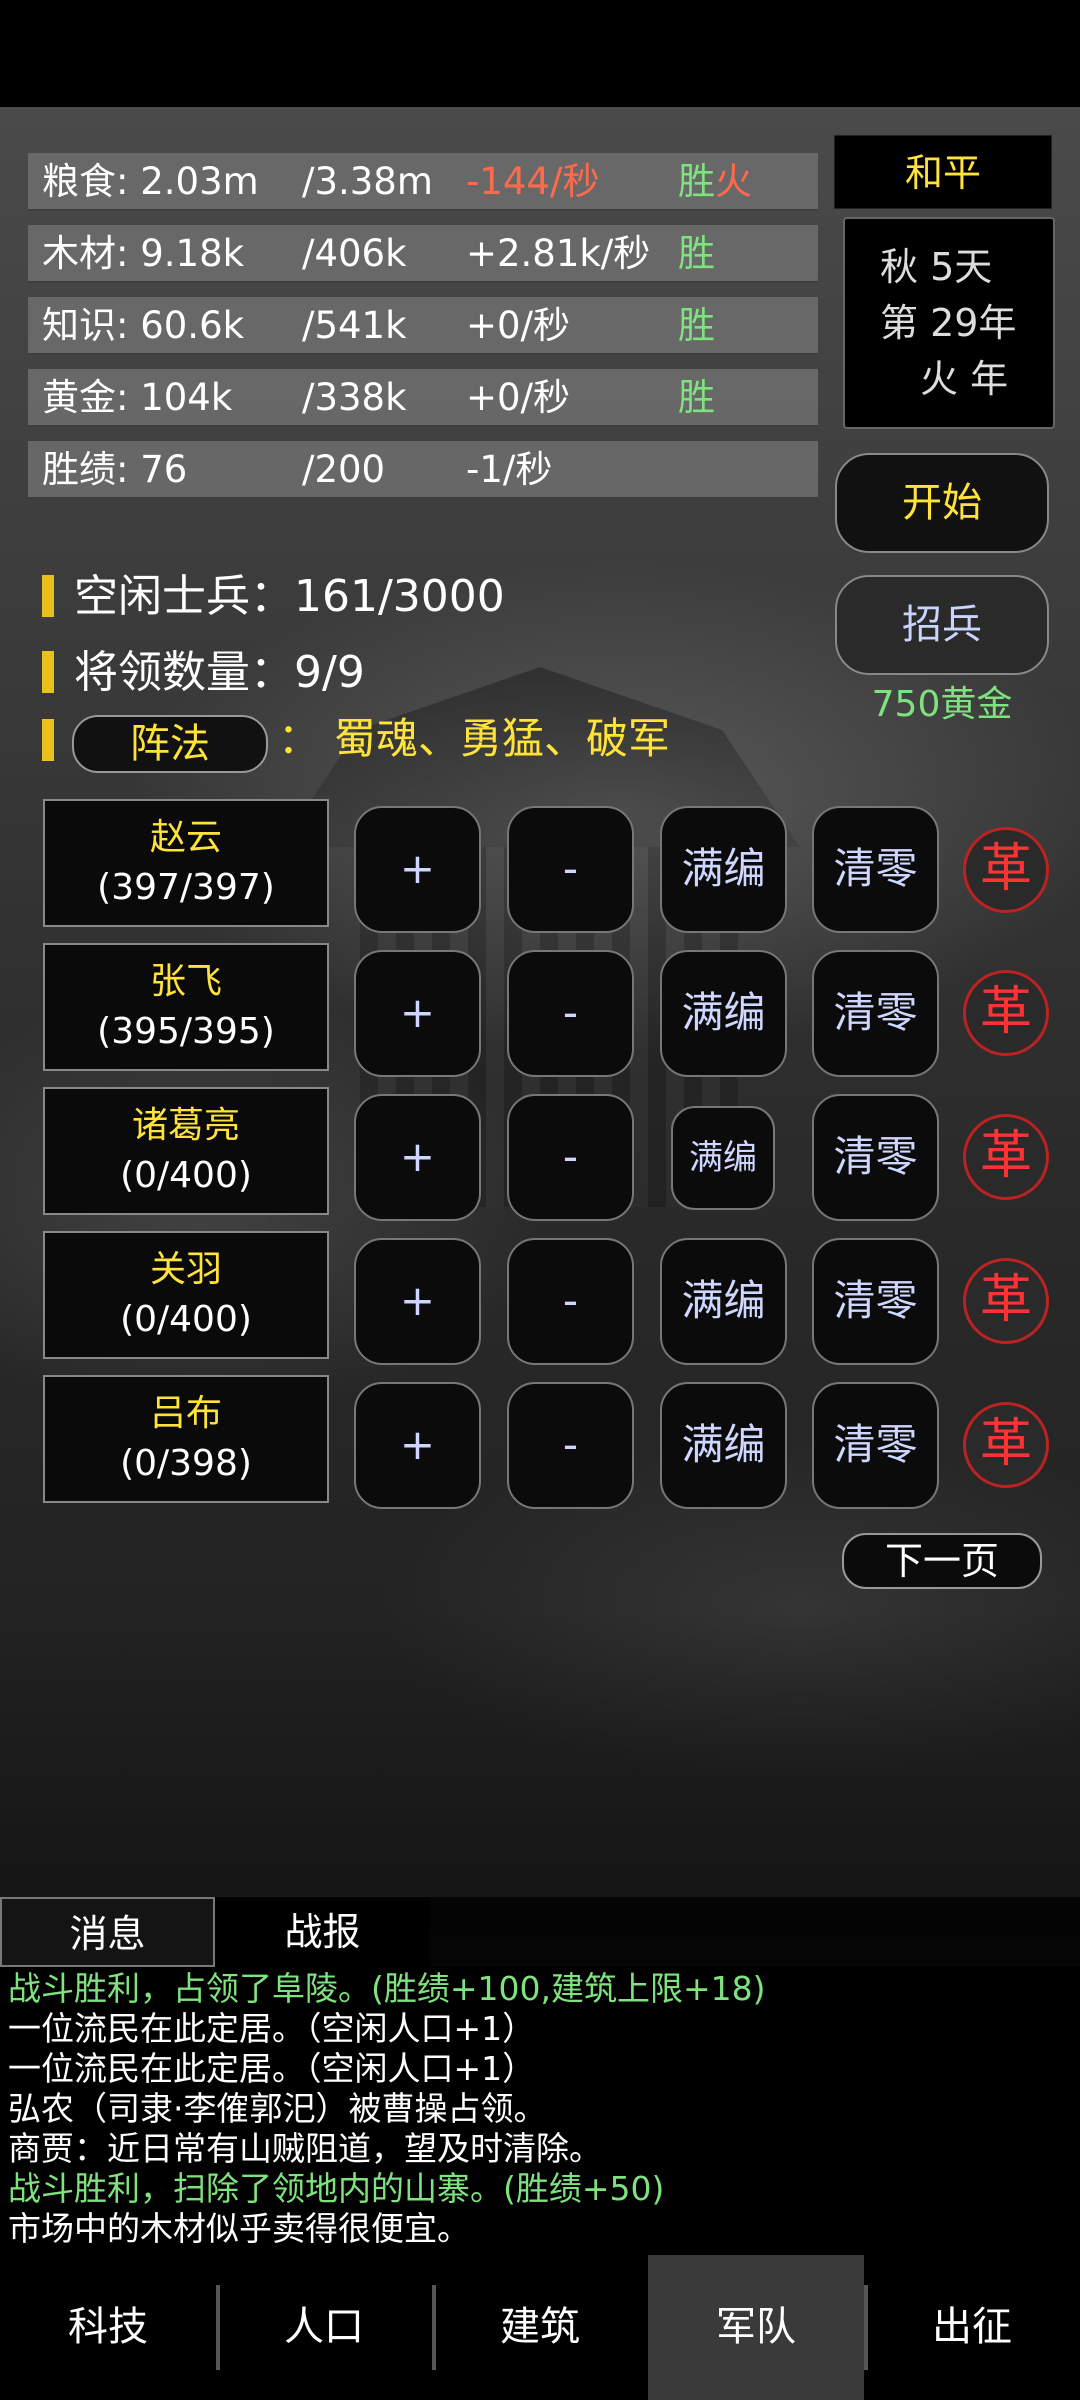 The width and height of the screenshot is (1080, 2400). Describe the element at coordinates (502, 738) in the screenshot. I see `formation-value: 蜀魂、勇猛、破军` at that location.